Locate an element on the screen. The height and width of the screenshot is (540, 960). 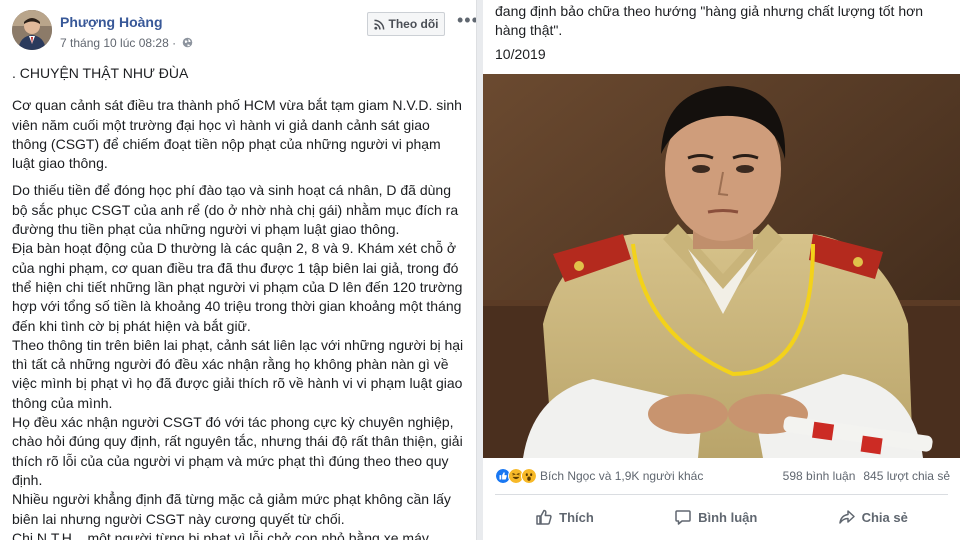
wow-reaction-icon is located at coordinates (529, 476).